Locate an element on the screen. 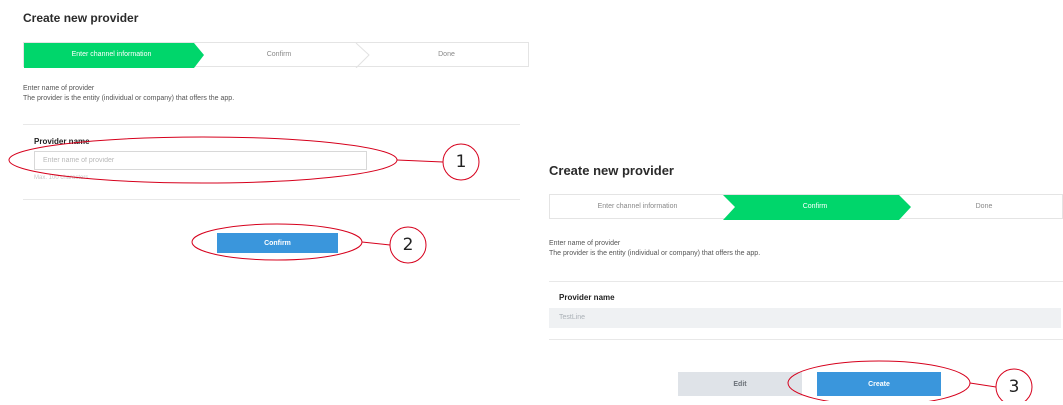 The image size is (1063, 405). callout-number-1: 1 is located at coordinates (461, 162).